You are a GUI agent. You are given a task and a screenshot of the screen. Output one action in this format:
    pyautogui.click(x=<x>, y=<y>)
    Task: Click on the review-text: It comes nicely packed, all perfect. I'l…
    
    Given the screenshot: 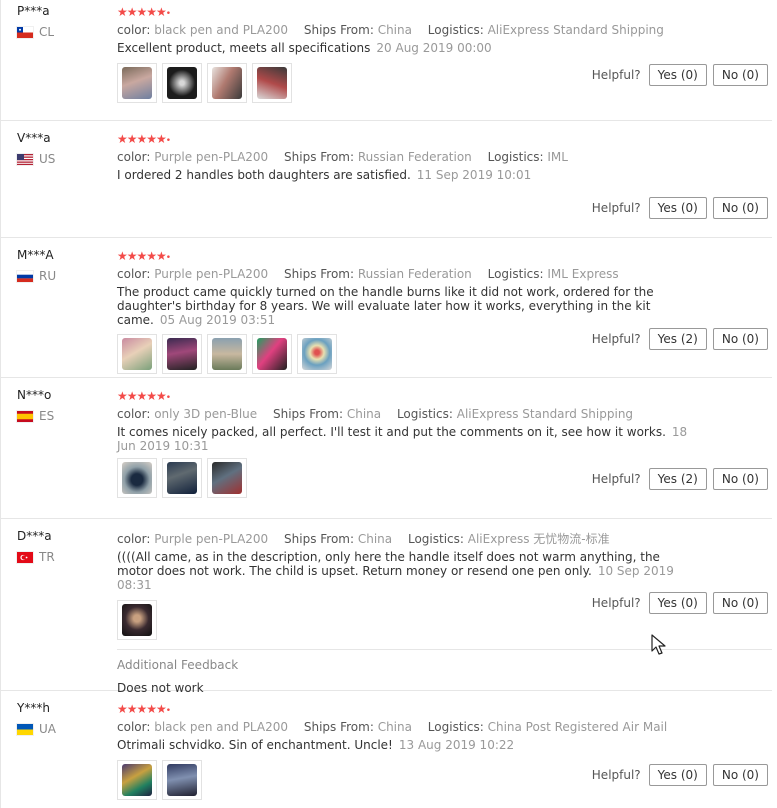 What is the action you would take?
    pyautogui.click(x=391, y=432)
    